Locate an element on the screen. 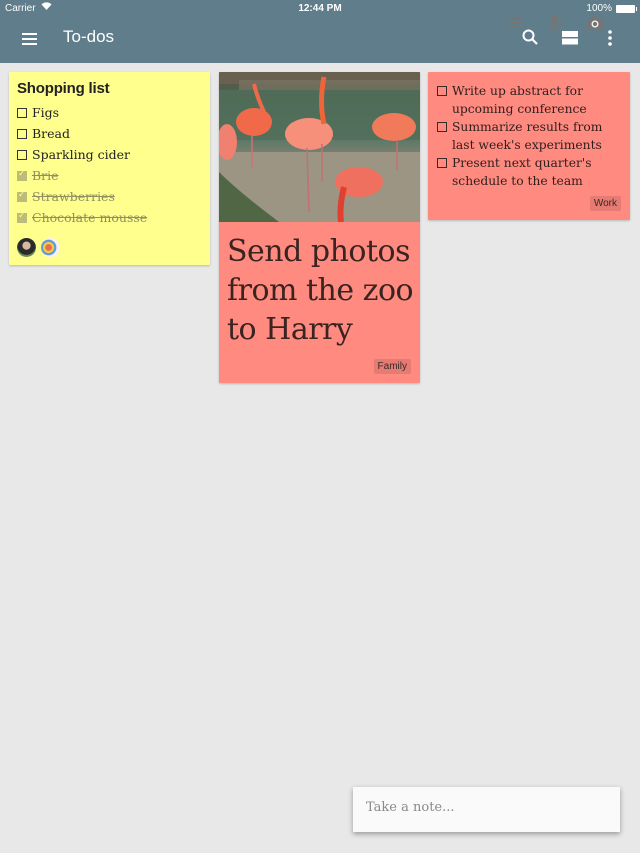 Image resolution: width=640 pixels, height=853 pixels. voice-note-button is located at coordinates (555, 23).